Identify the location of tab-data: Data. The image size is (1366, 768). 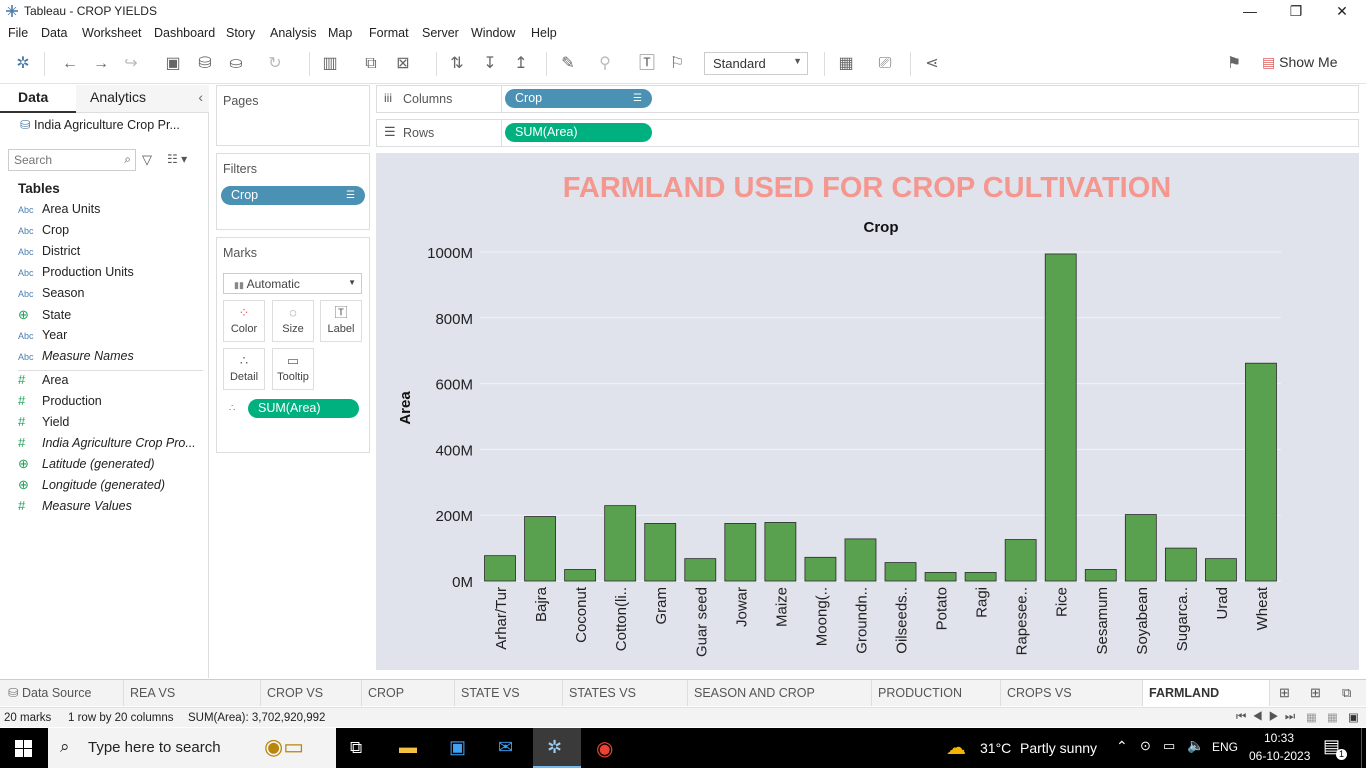
(38, 99).